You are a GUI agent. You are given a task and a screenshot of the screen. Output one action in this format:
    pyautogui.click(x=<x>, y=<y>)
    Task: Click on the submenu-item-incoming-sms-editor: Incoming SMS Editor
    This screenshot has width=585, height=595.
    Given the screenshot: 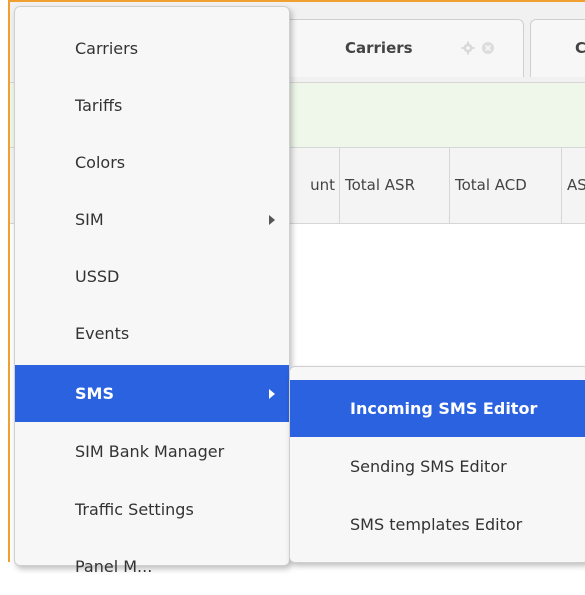 What is the action you would take?
    pyautogui.click(x=437, y=408)
    